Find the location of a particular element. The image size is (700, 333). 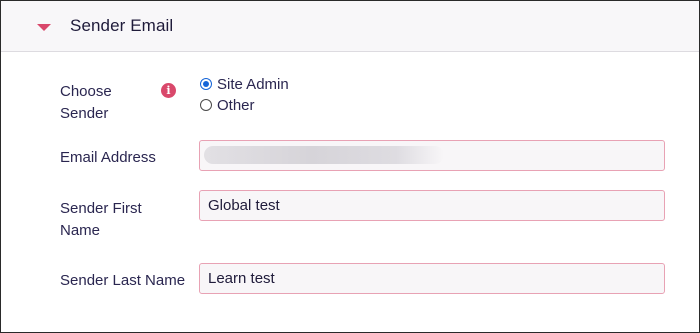

sender-last-name-label: Sender Last Name is located at coordinates (123, 280).